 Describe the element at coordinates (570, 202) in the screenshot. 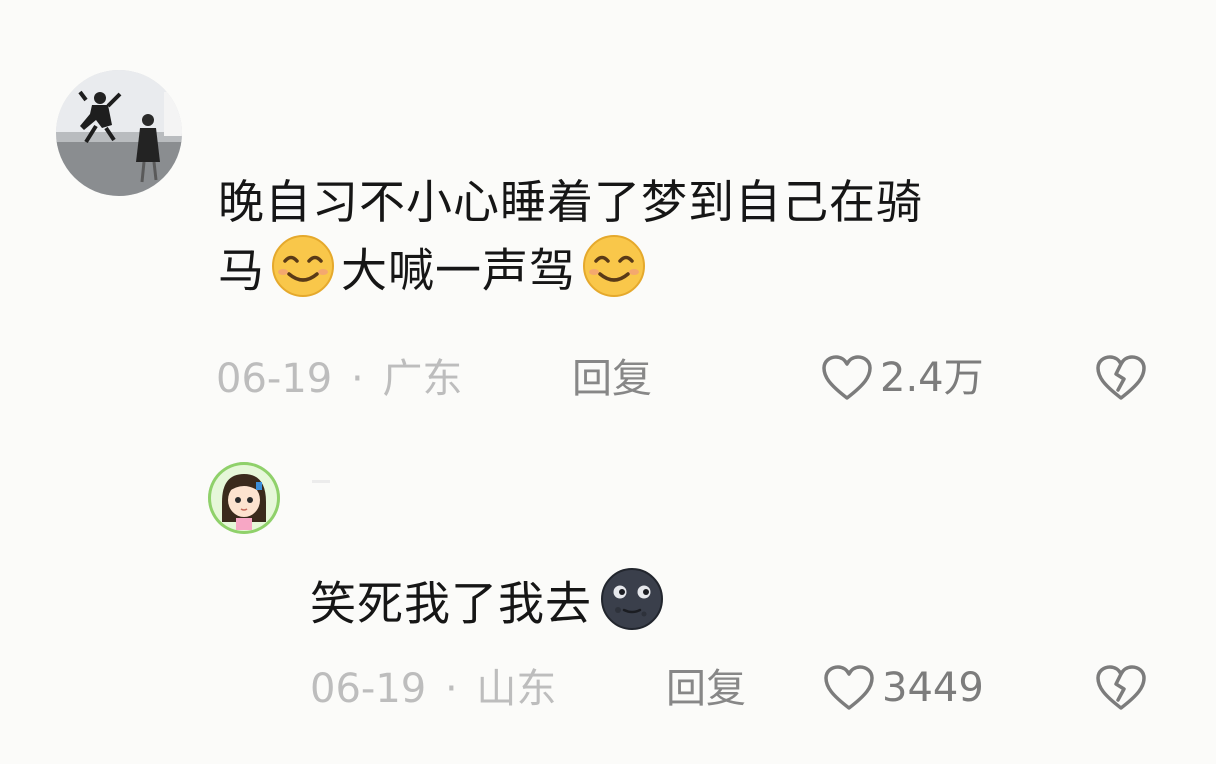

I see `comment-1-line-1: 晚自习不小心睡着了梦到自己在骑` at that location.